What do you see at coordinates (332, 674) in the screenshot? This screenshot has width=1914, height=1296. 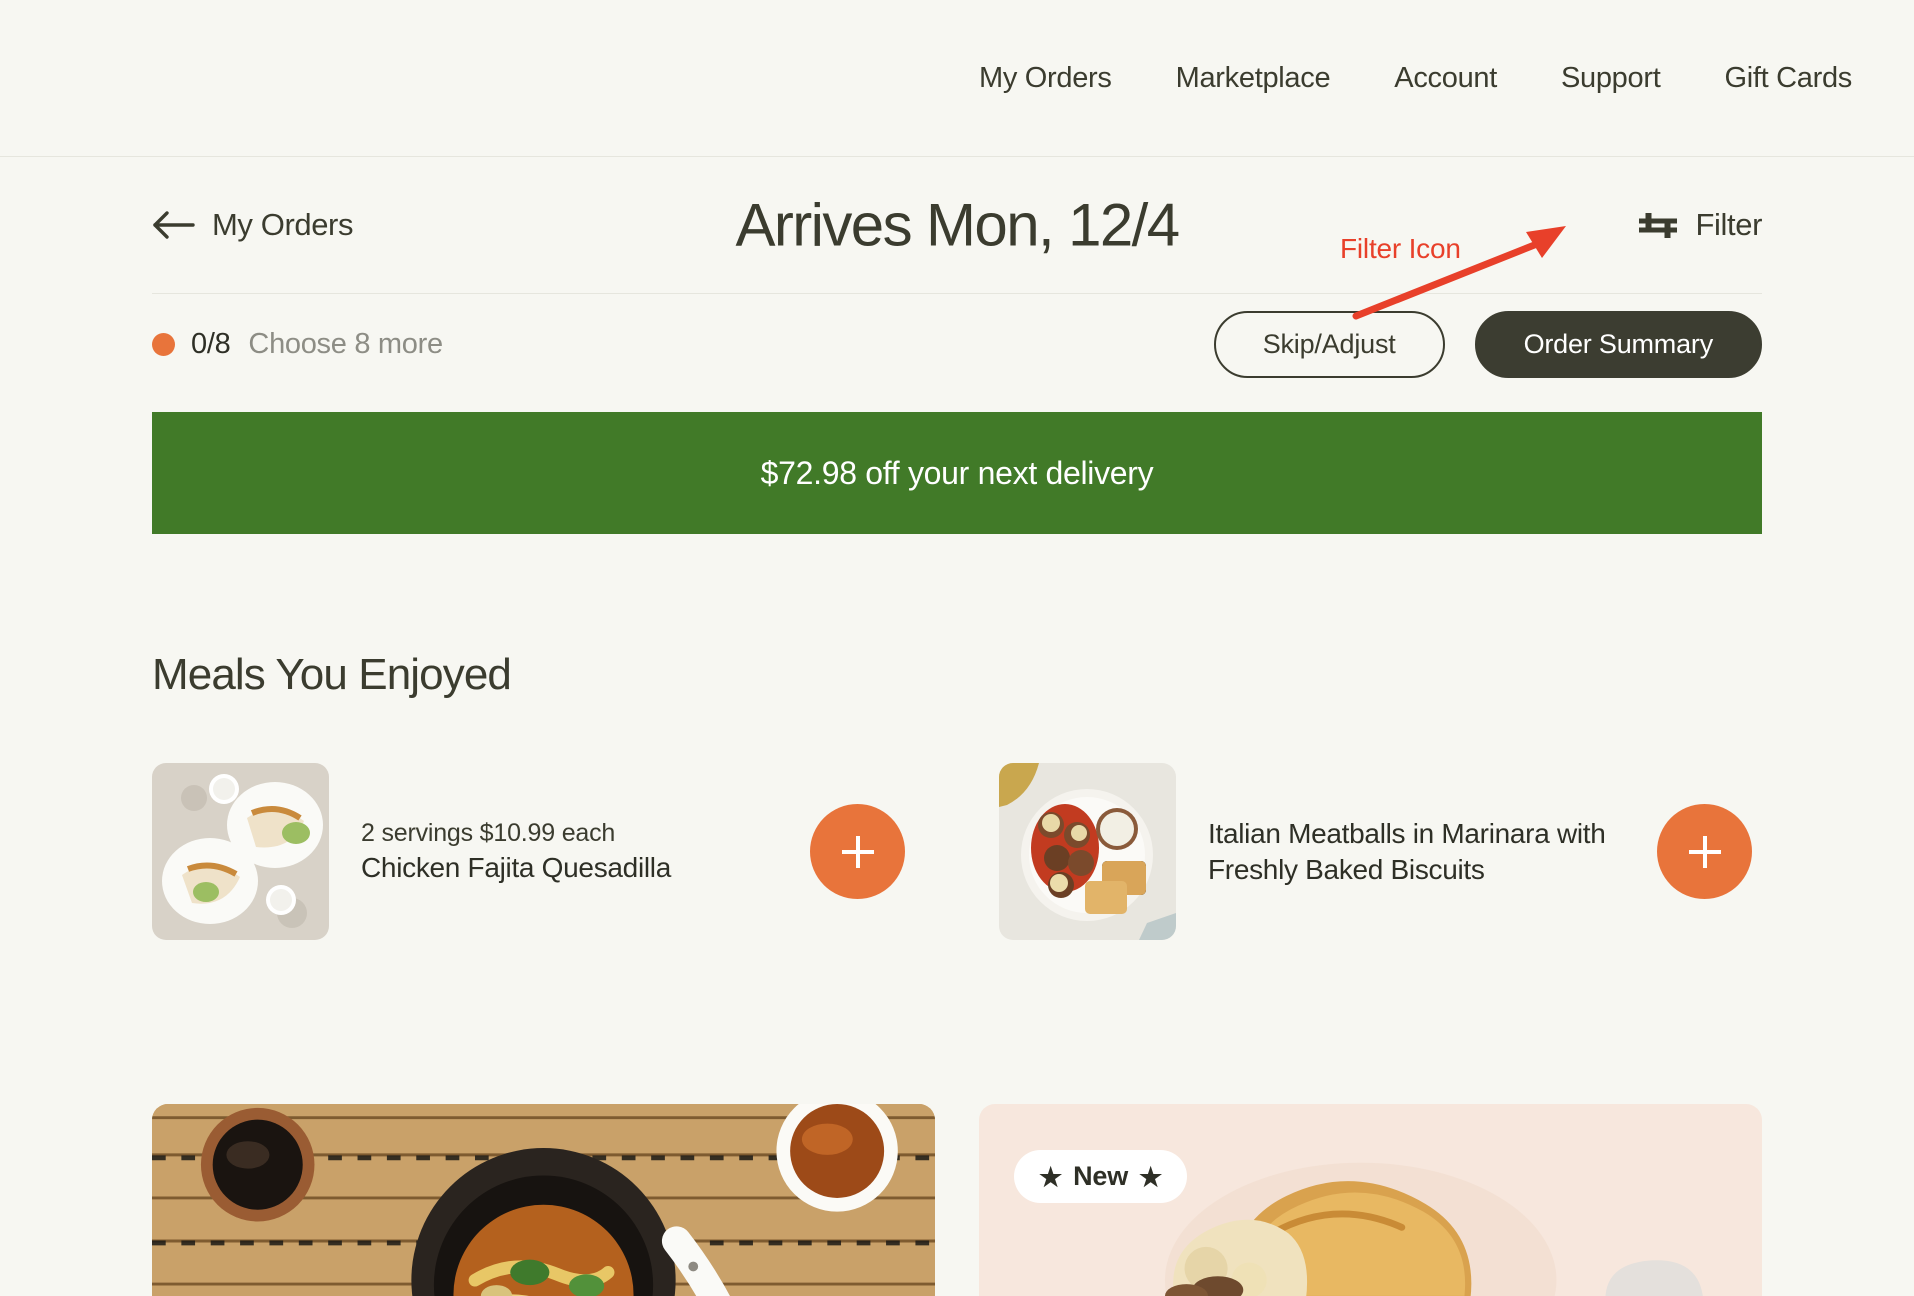 I see `section-title: Meals You Enjoyed` at bounding box center [332, 674].